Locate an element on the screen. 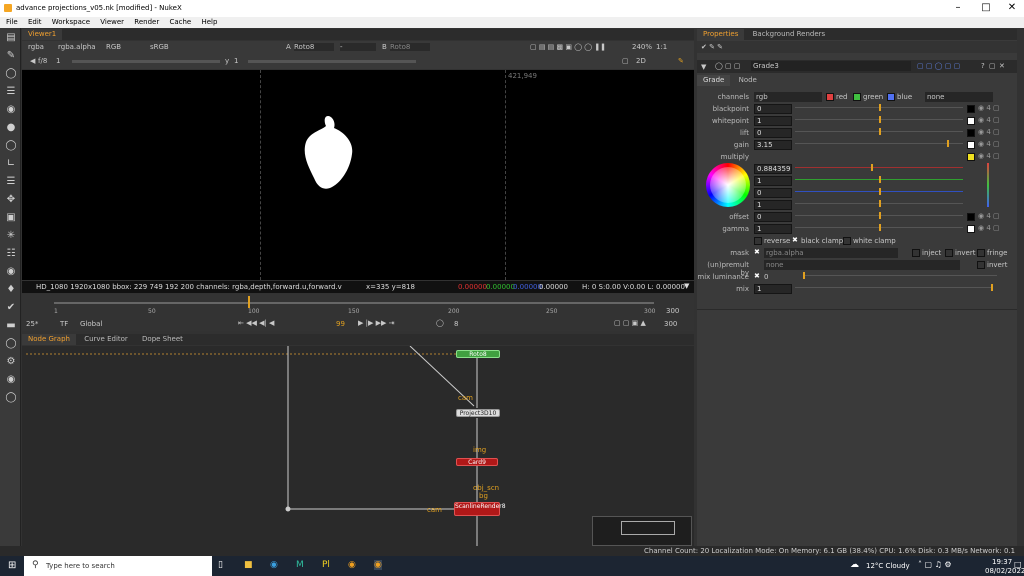  mix-luminance-checkbox: ✖ is located at coordinates (757, 276).